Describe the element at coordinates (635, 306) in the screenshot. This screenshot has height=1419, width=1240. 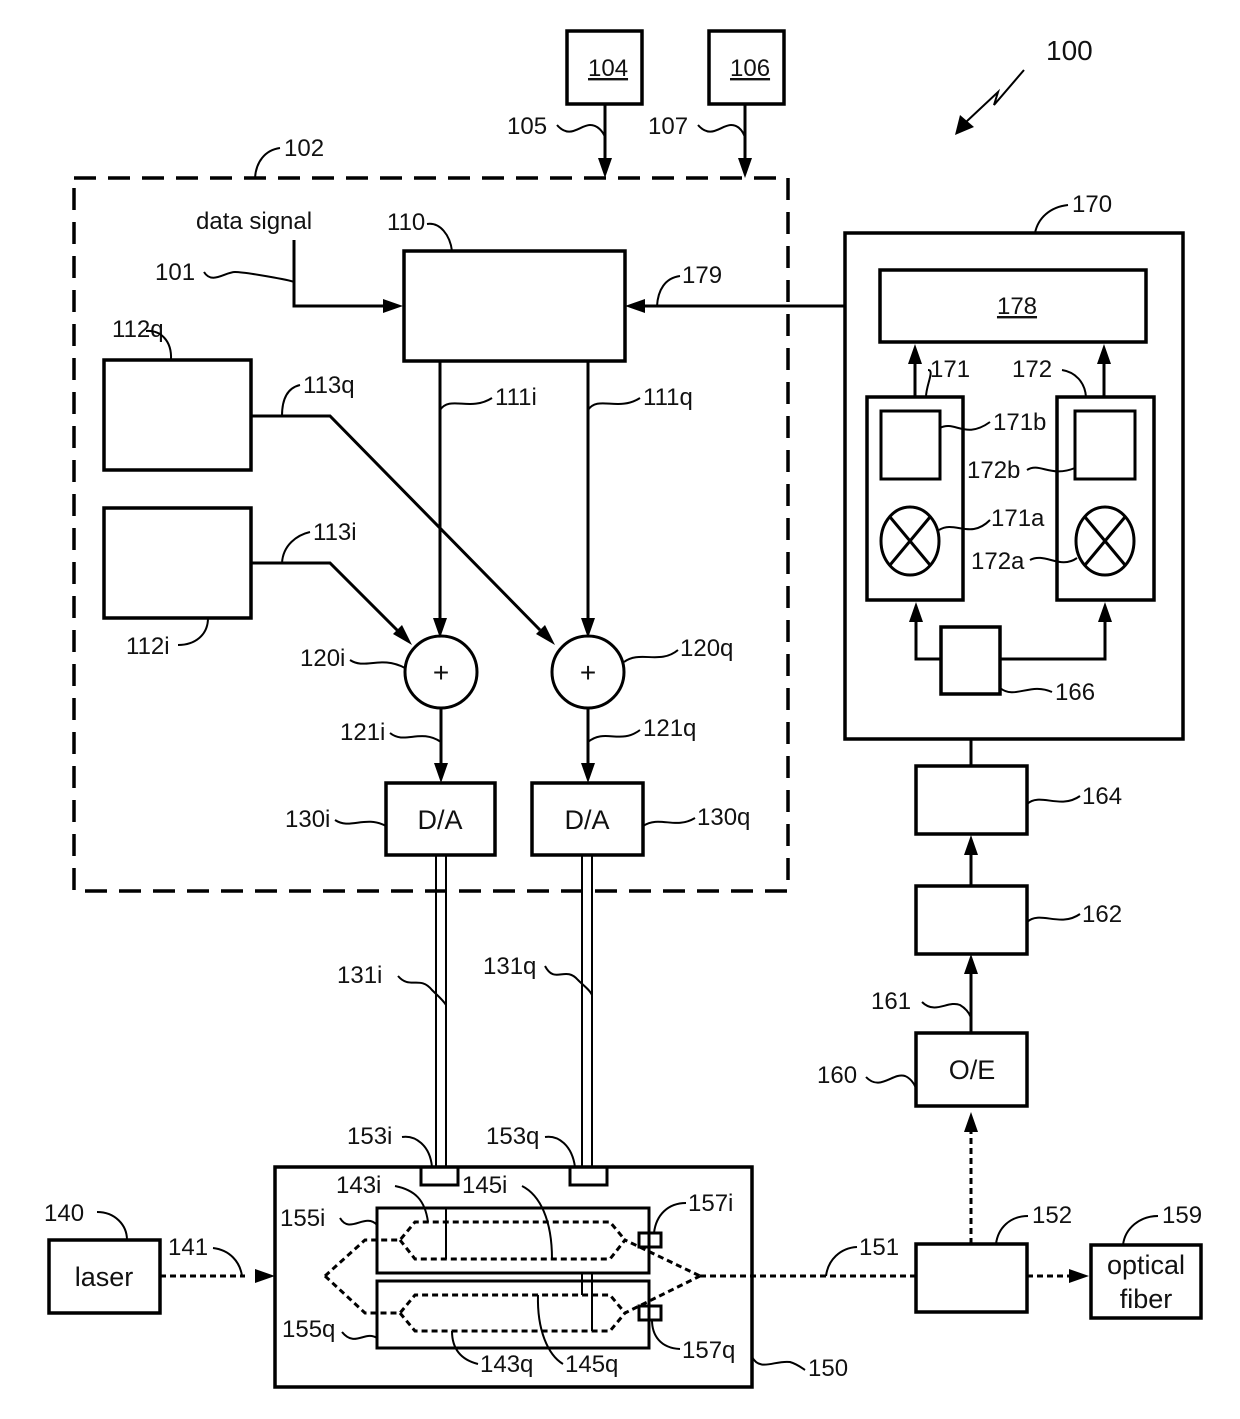
I see `arrow-179-left` at that location.